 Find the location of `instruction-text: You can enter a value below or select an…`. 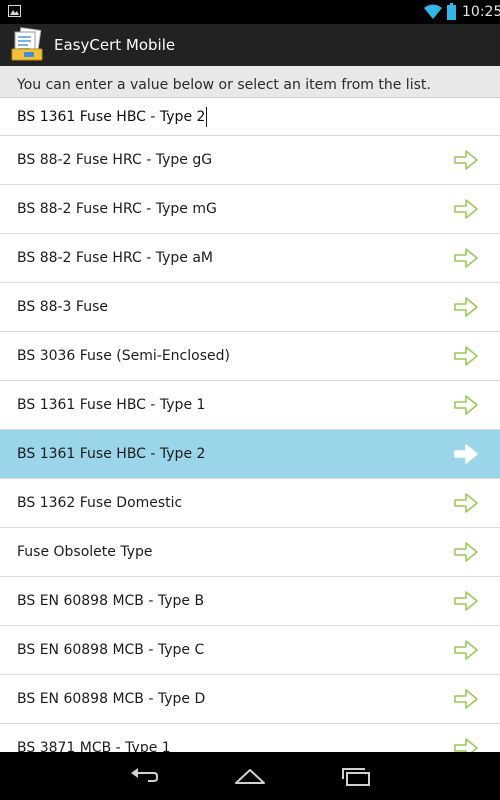

instruction-text: You can enter a value below or select an… is located at coordinates (224, 85).